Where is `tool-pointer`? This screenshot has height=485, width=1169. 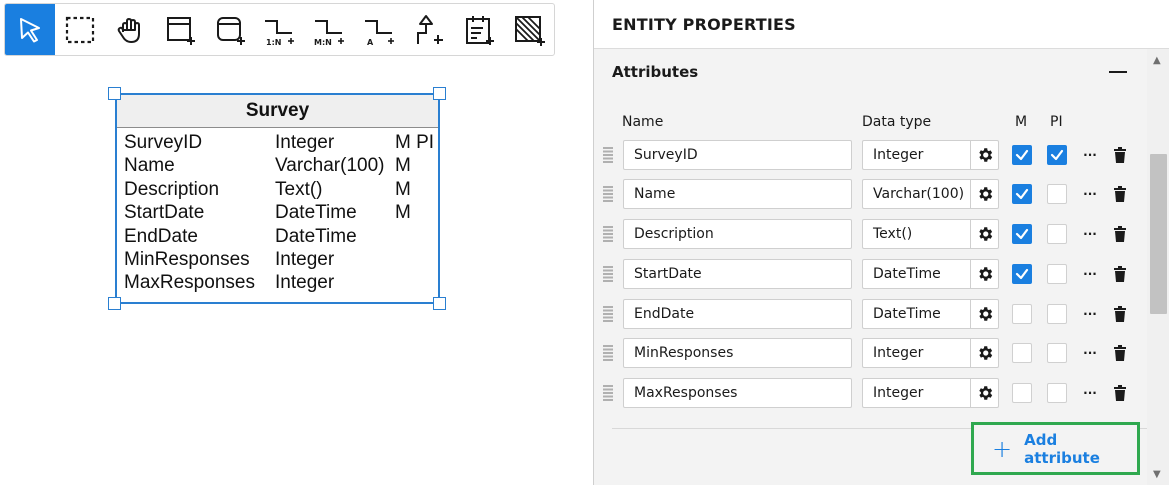
tool-pointer is located at coordinates (30, 29).